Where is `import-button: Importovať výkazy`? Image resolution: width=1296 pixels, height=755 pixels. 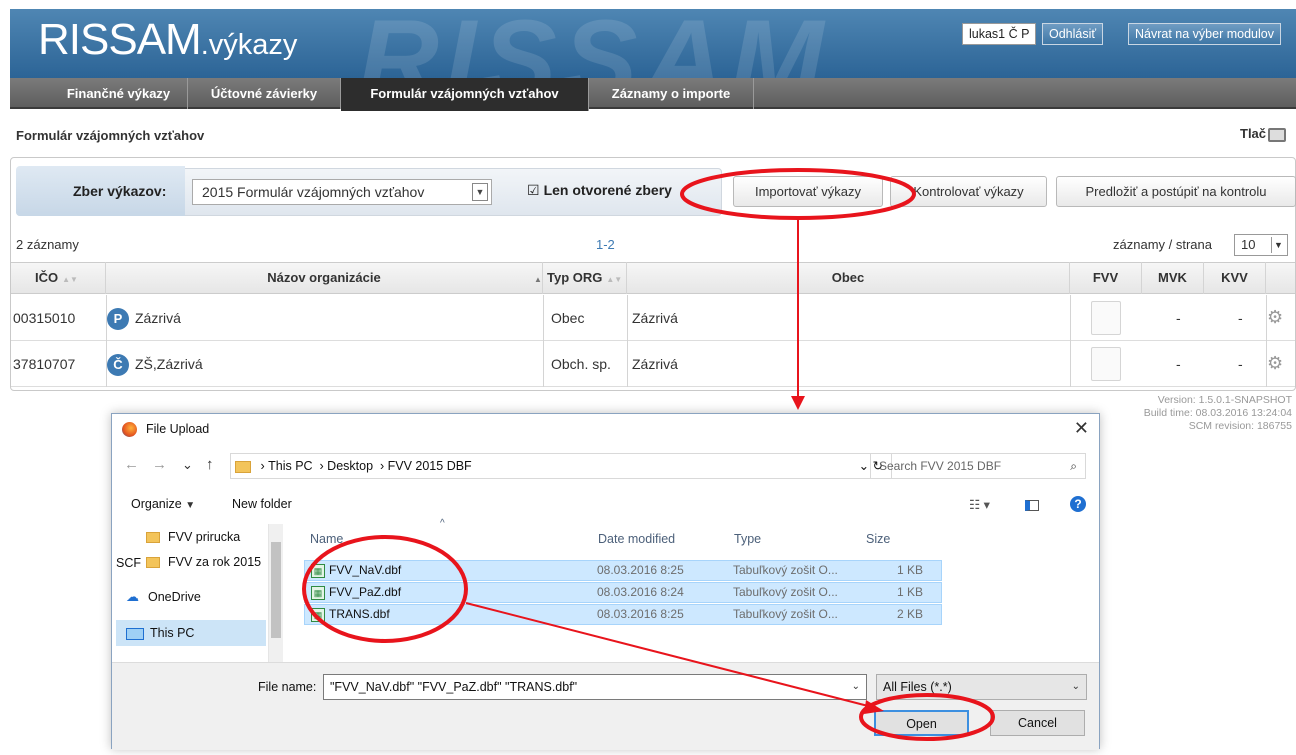 import-button: Importovať výkazy is located at coordinates (808, 191).